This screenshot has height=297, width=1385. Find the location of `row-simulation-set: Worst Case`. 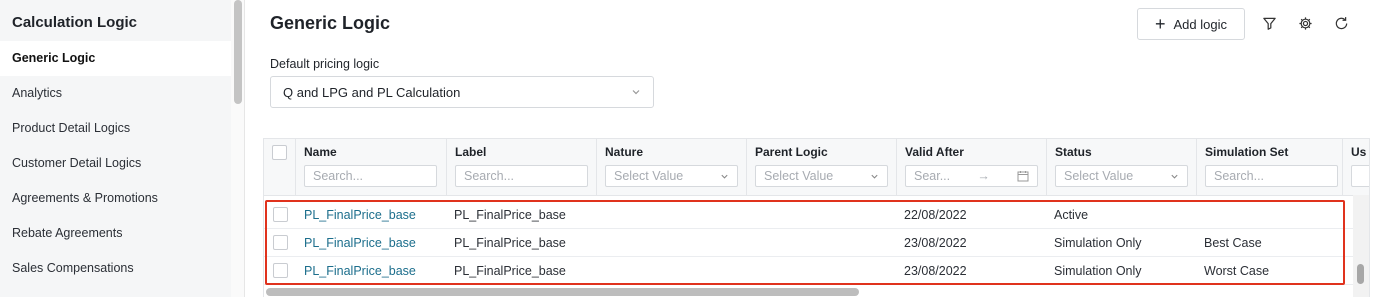

row-simulation-set: Worst Case is located at coordinates (1237, 271).